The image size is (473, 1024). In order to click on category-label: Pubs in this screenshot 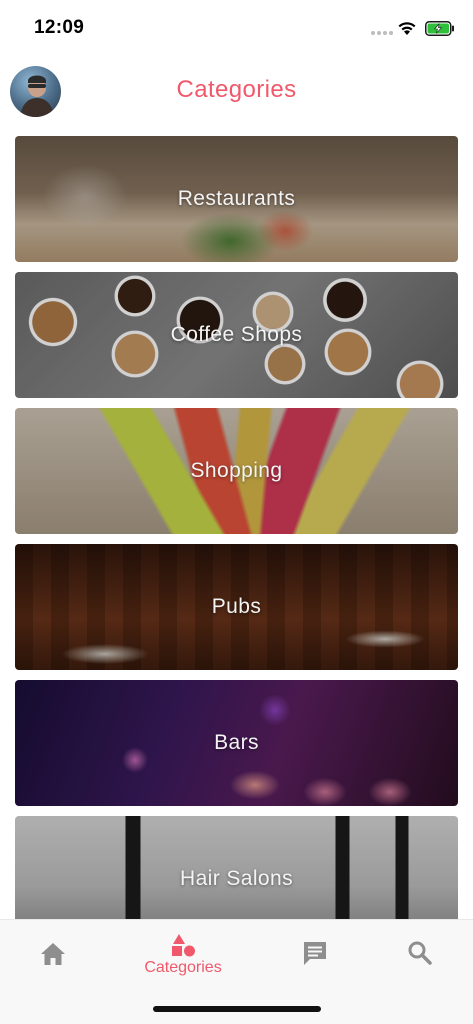, I will do `click(236, 606)`.